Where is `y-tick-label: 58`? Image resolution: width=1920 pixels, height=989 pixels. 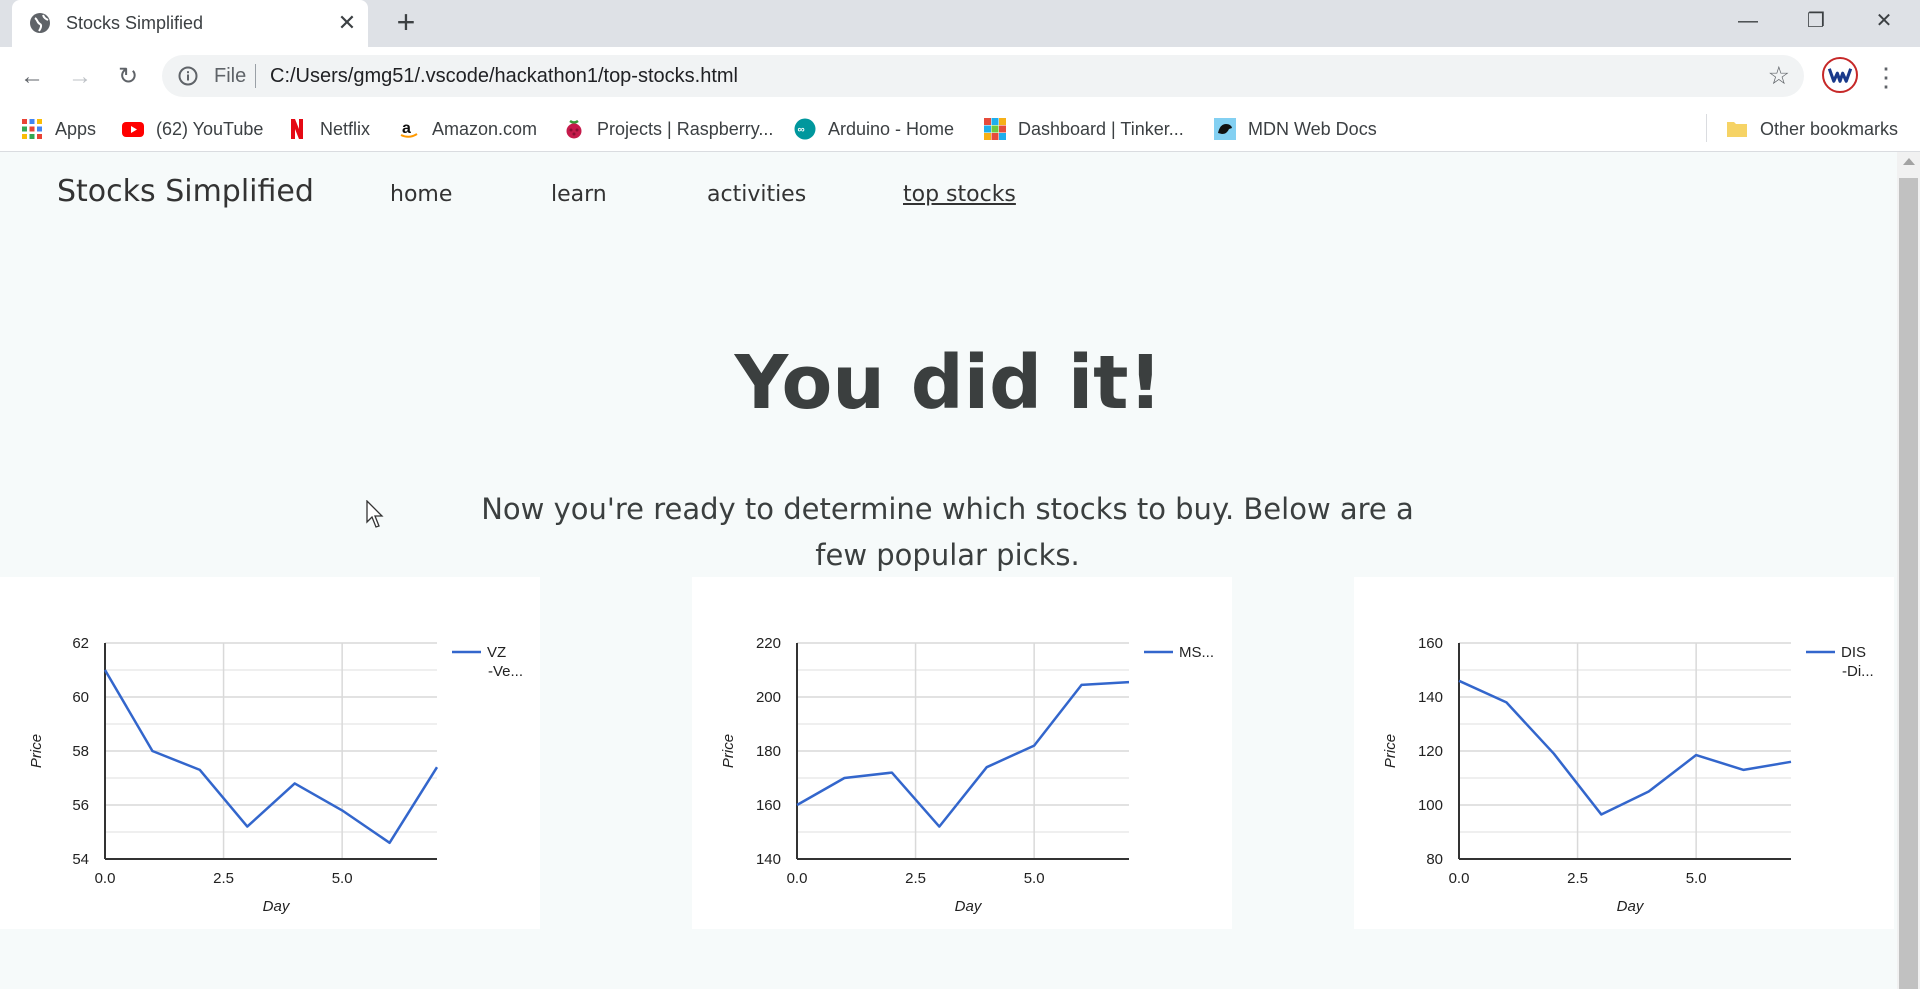 y-tick-label: 58 is located at coordinates (80, 751).